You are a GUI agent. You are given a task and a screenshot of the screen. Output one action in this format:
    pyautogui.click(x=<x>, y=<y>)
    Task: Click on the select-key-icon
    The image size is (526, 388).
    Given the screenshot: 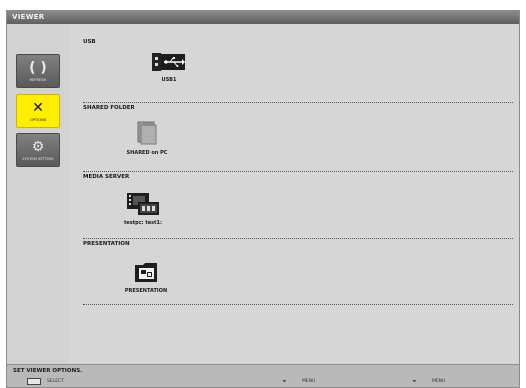 What is the action you would take?
    pyautogui.click(x=34, y=381)
    